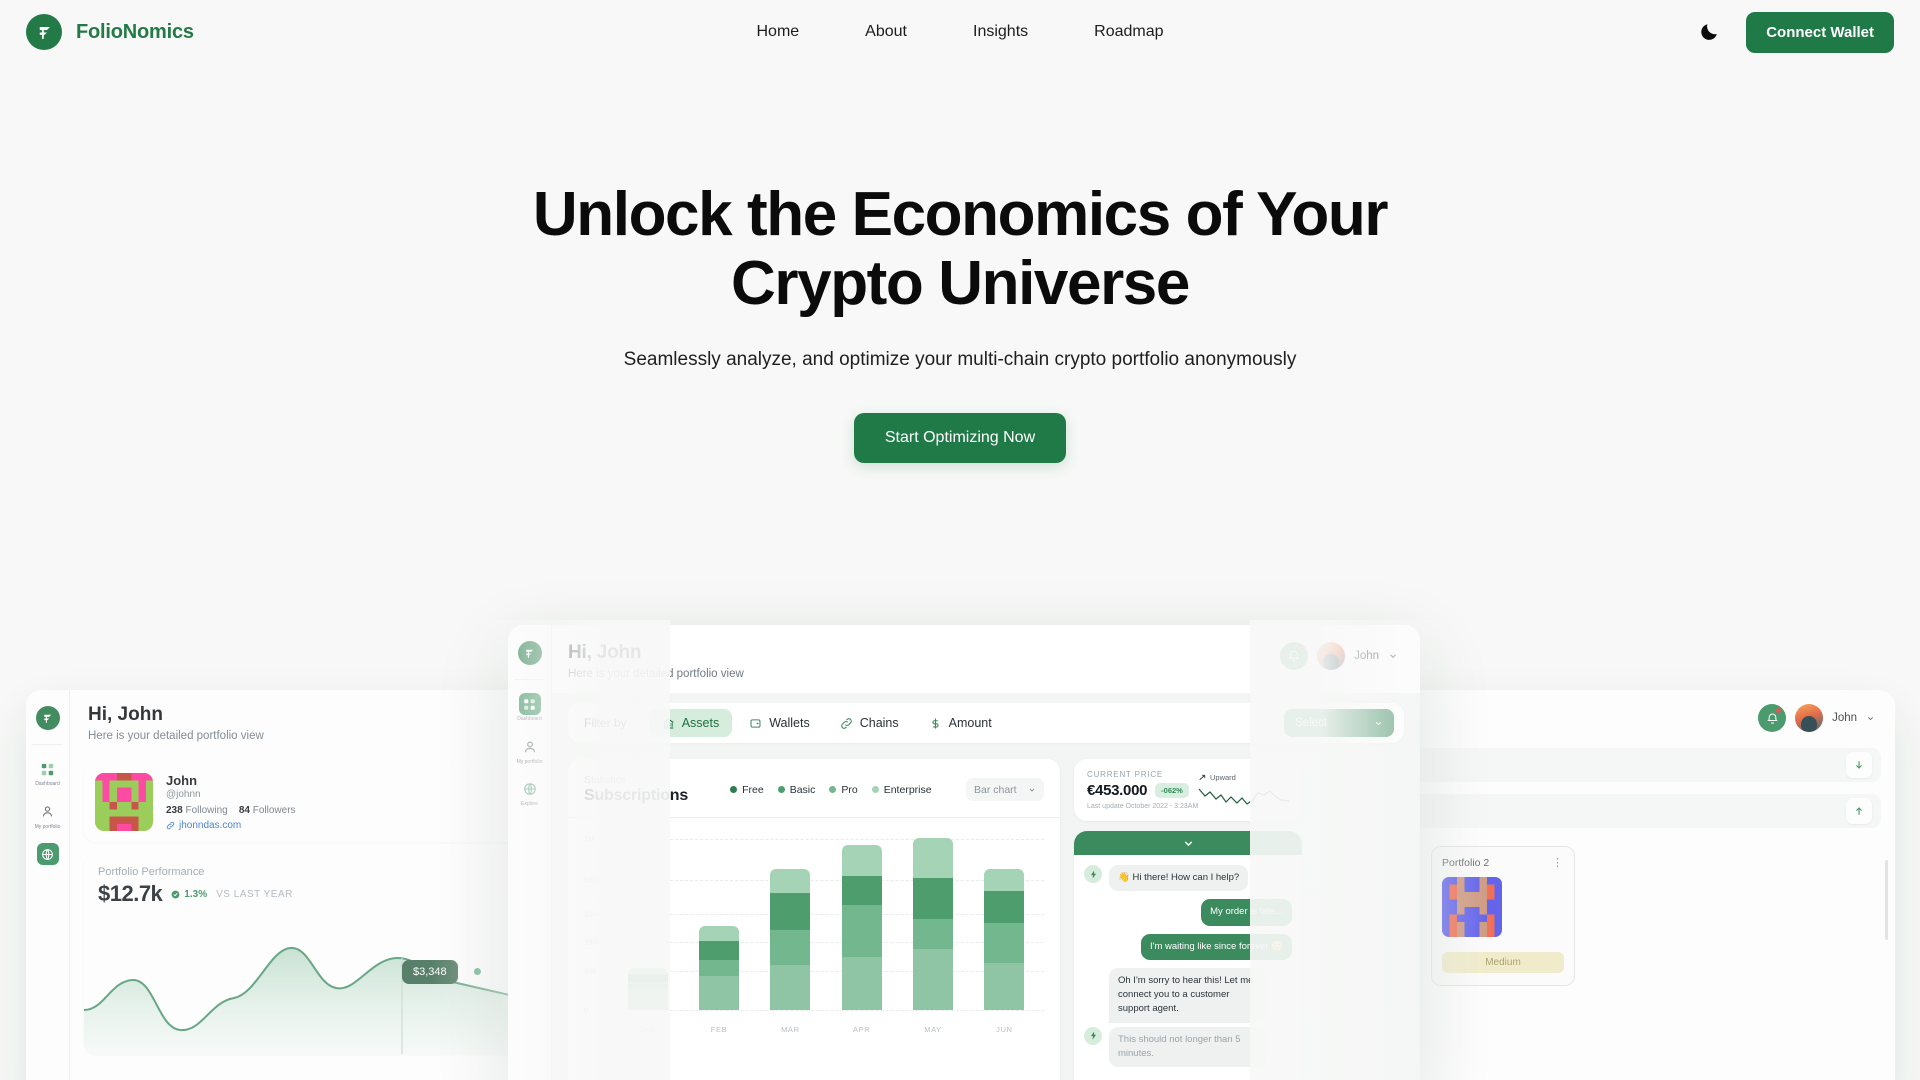 This screenshot has width=1920, height=1080. Describe the element at coordinates (960, 437) in the screenshot. I see `start-optimizing-button: Start Optimizing Now` at that location.